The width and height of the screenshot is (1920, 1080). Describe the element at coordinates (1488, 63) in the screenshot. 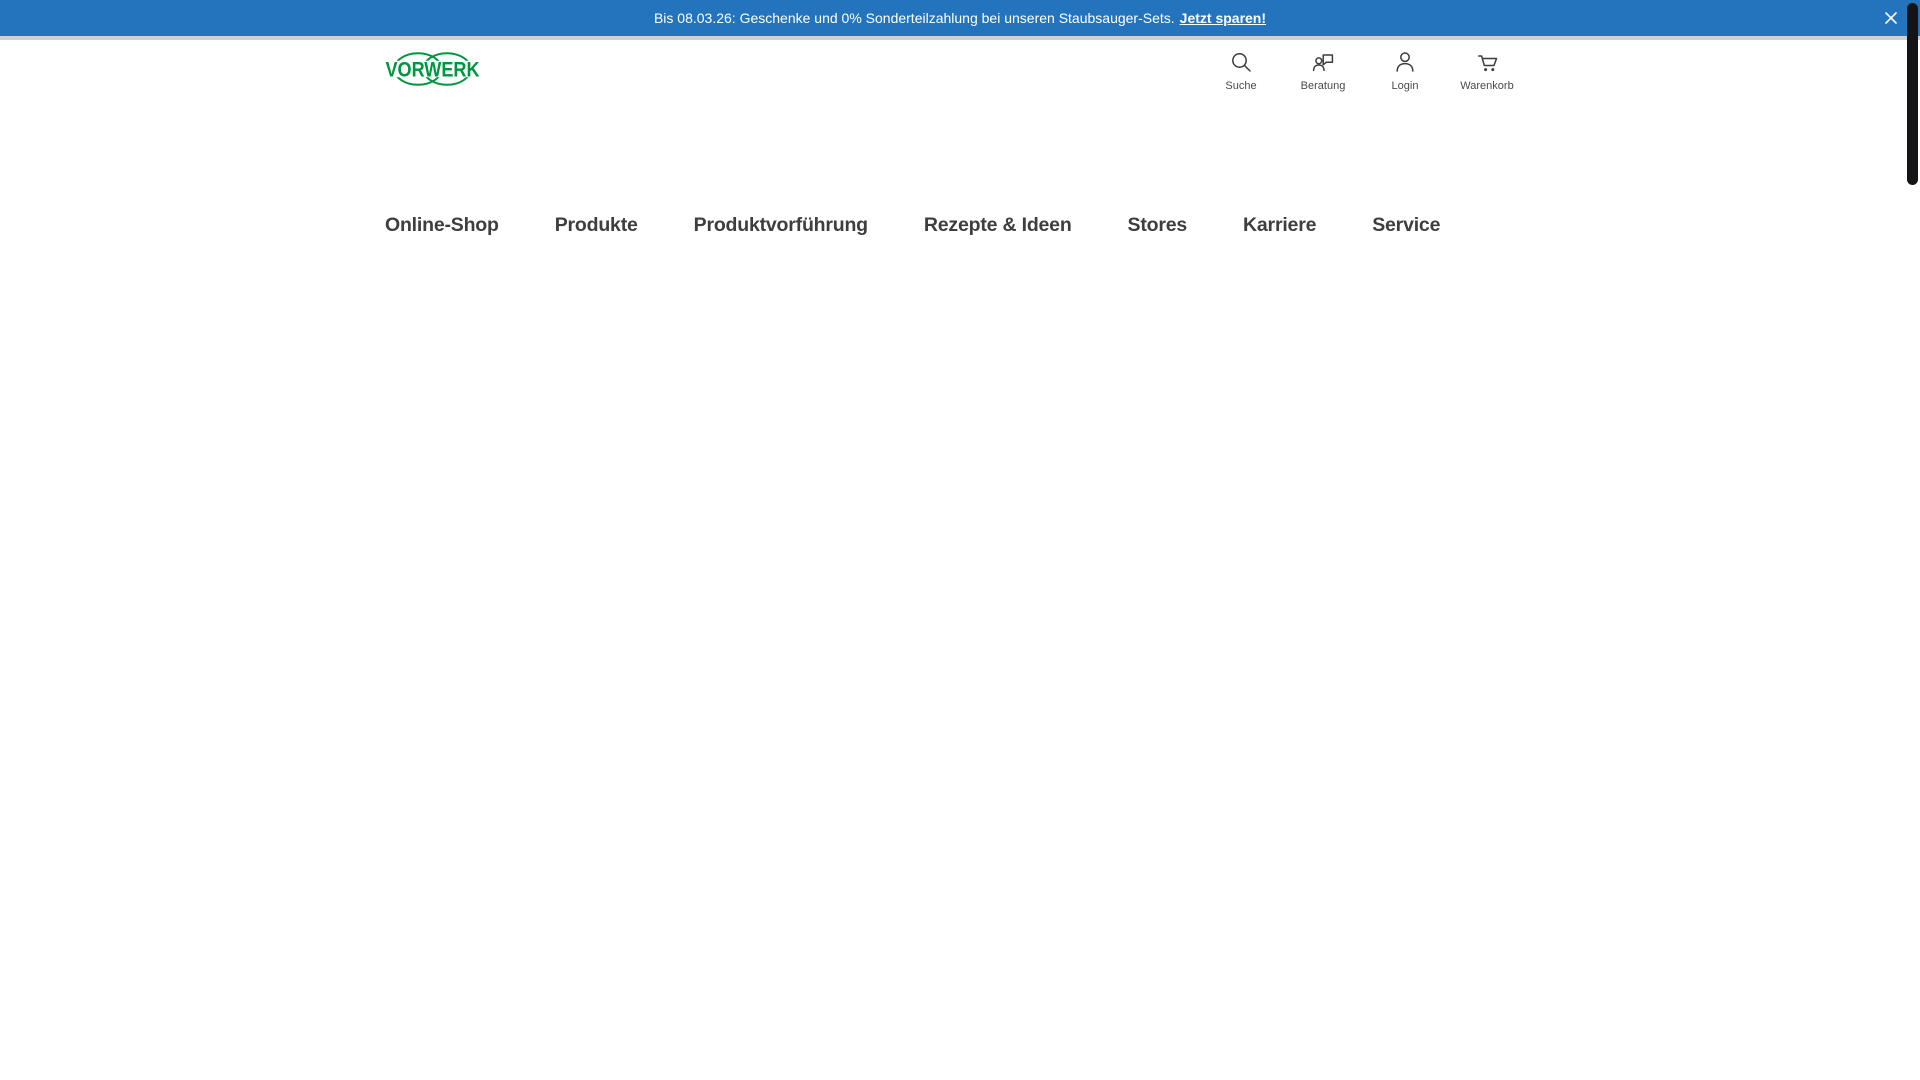

I see `cart-icon` at that location.